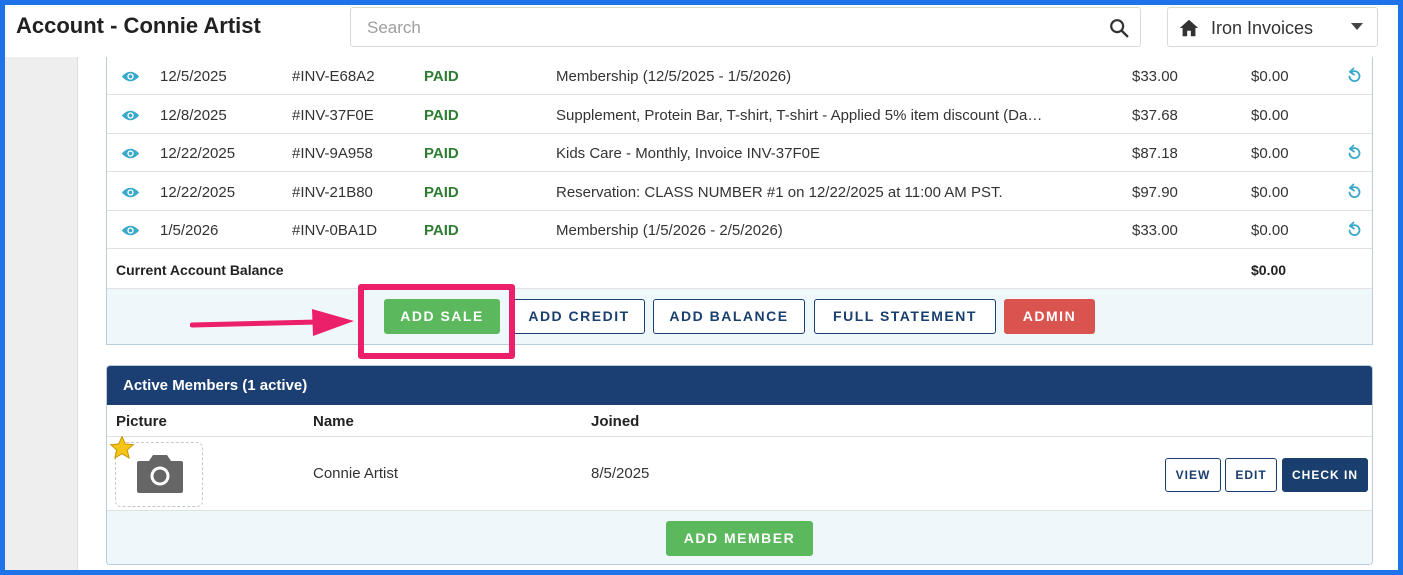 This screenshot has height=575, width=1403. I want to click on home-icon, so click(1189, 28).